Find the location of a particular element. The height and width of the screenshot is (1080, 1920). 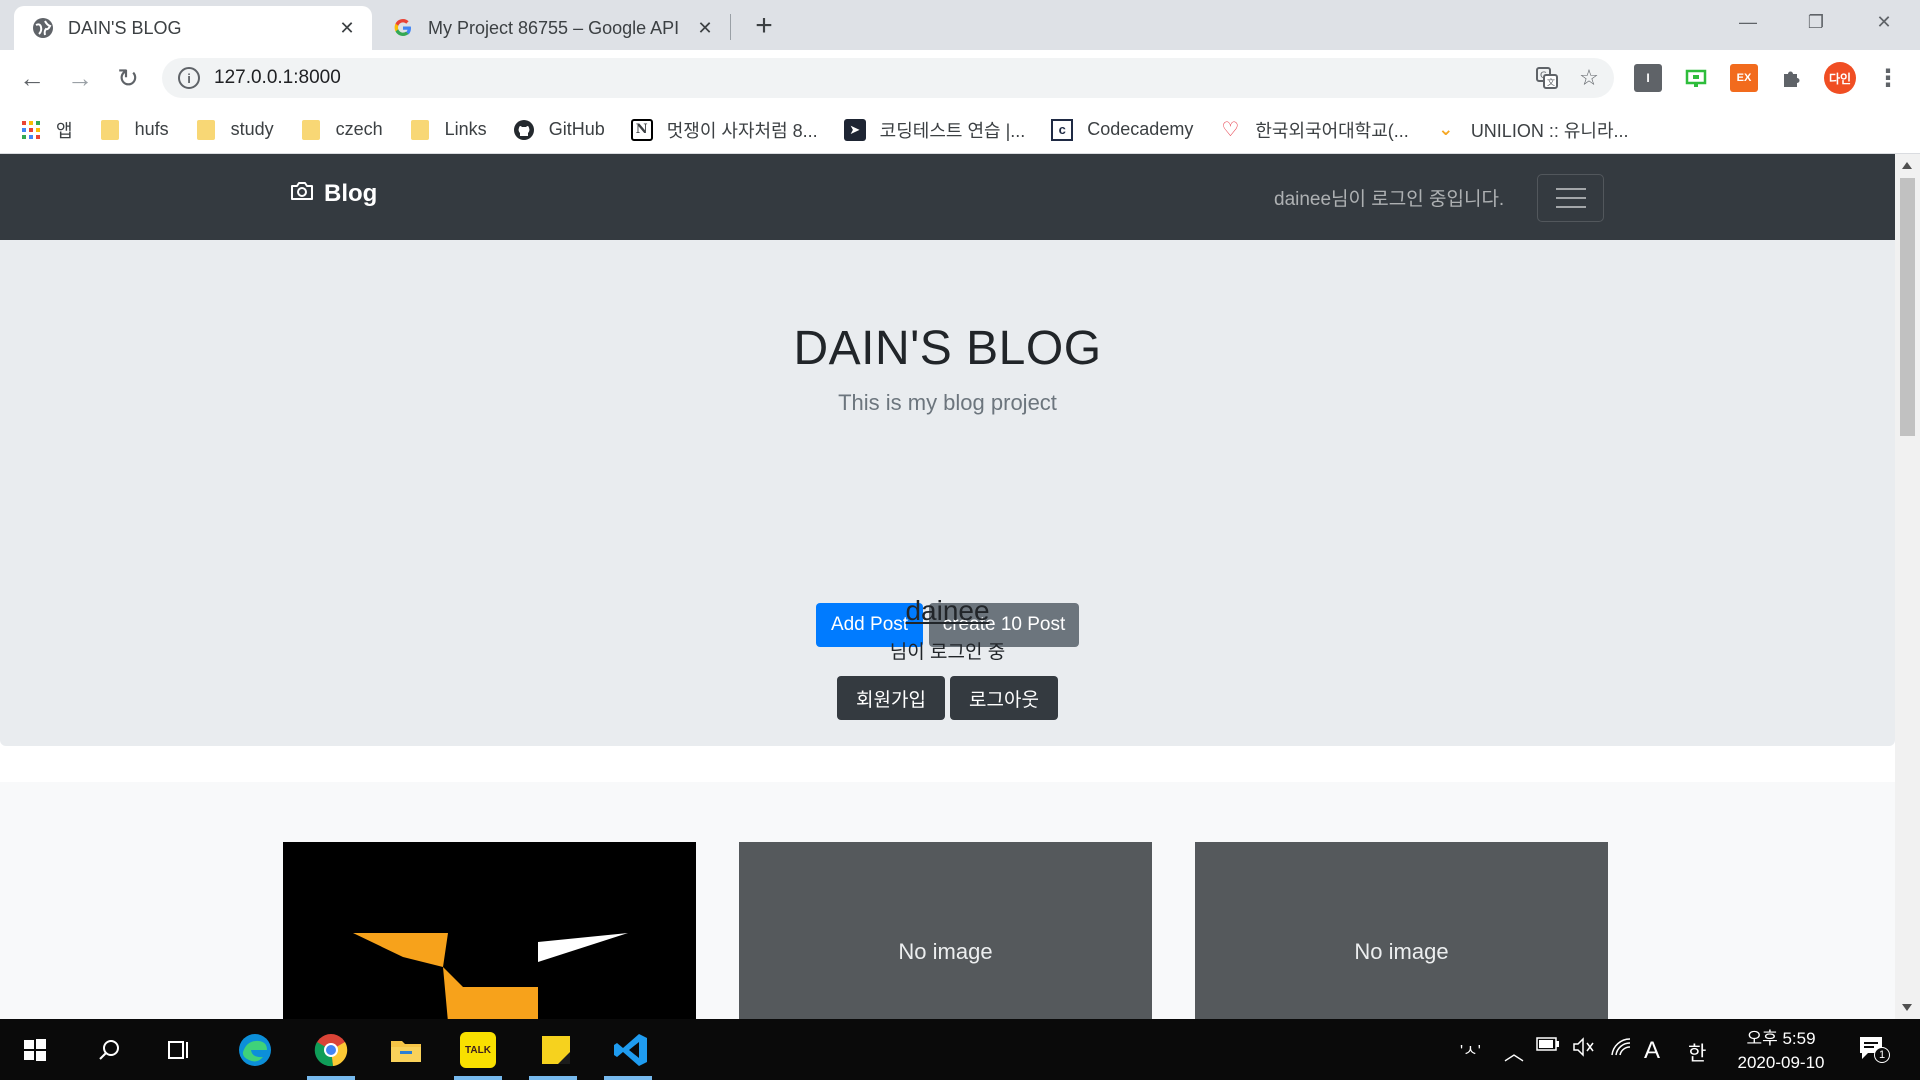

ime-letter: A is located at coordinates (1652, 1051).